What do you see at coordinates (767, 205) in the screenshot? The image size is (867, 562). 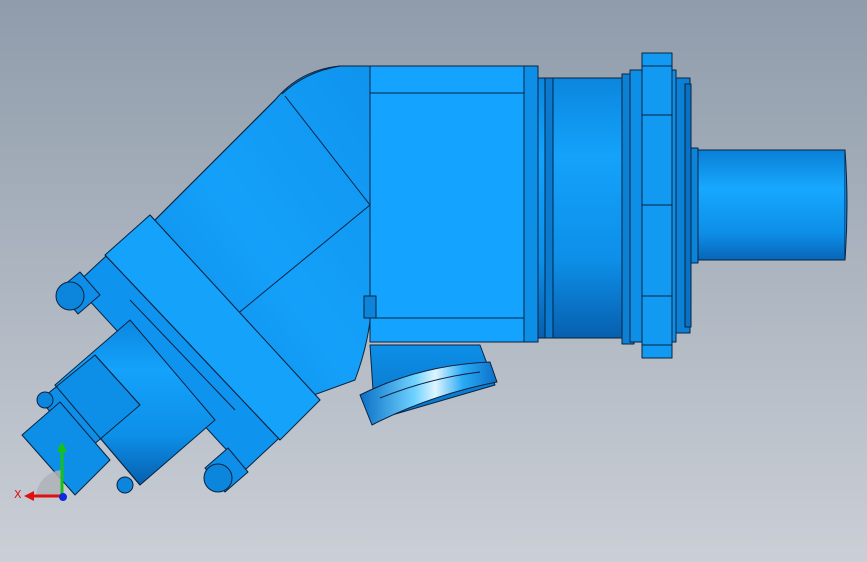 I see `drive-shaft` at bounding box center [767, 205].